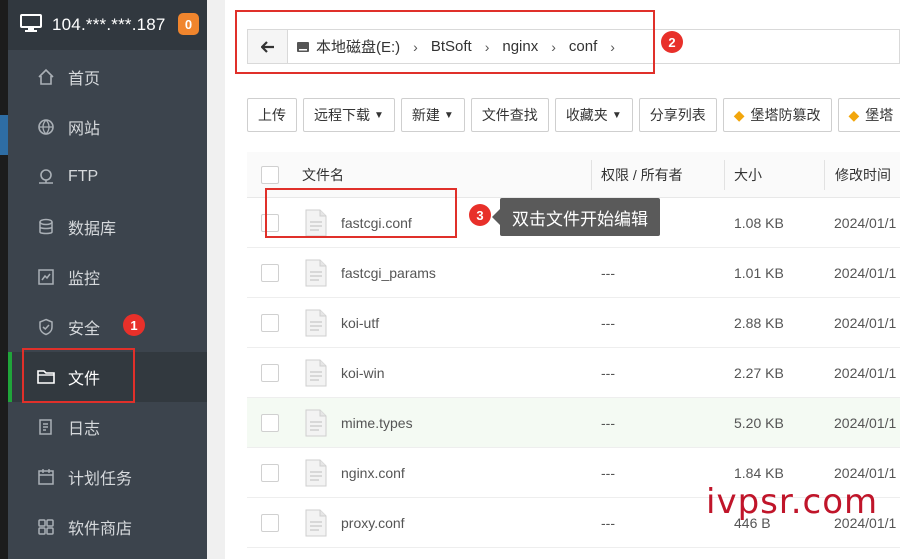 This screenshot has width=900, height=559. Describe the element at coordinates (677, 115) in the screenshot. I see `share-list-button: 分享列表` at that location.